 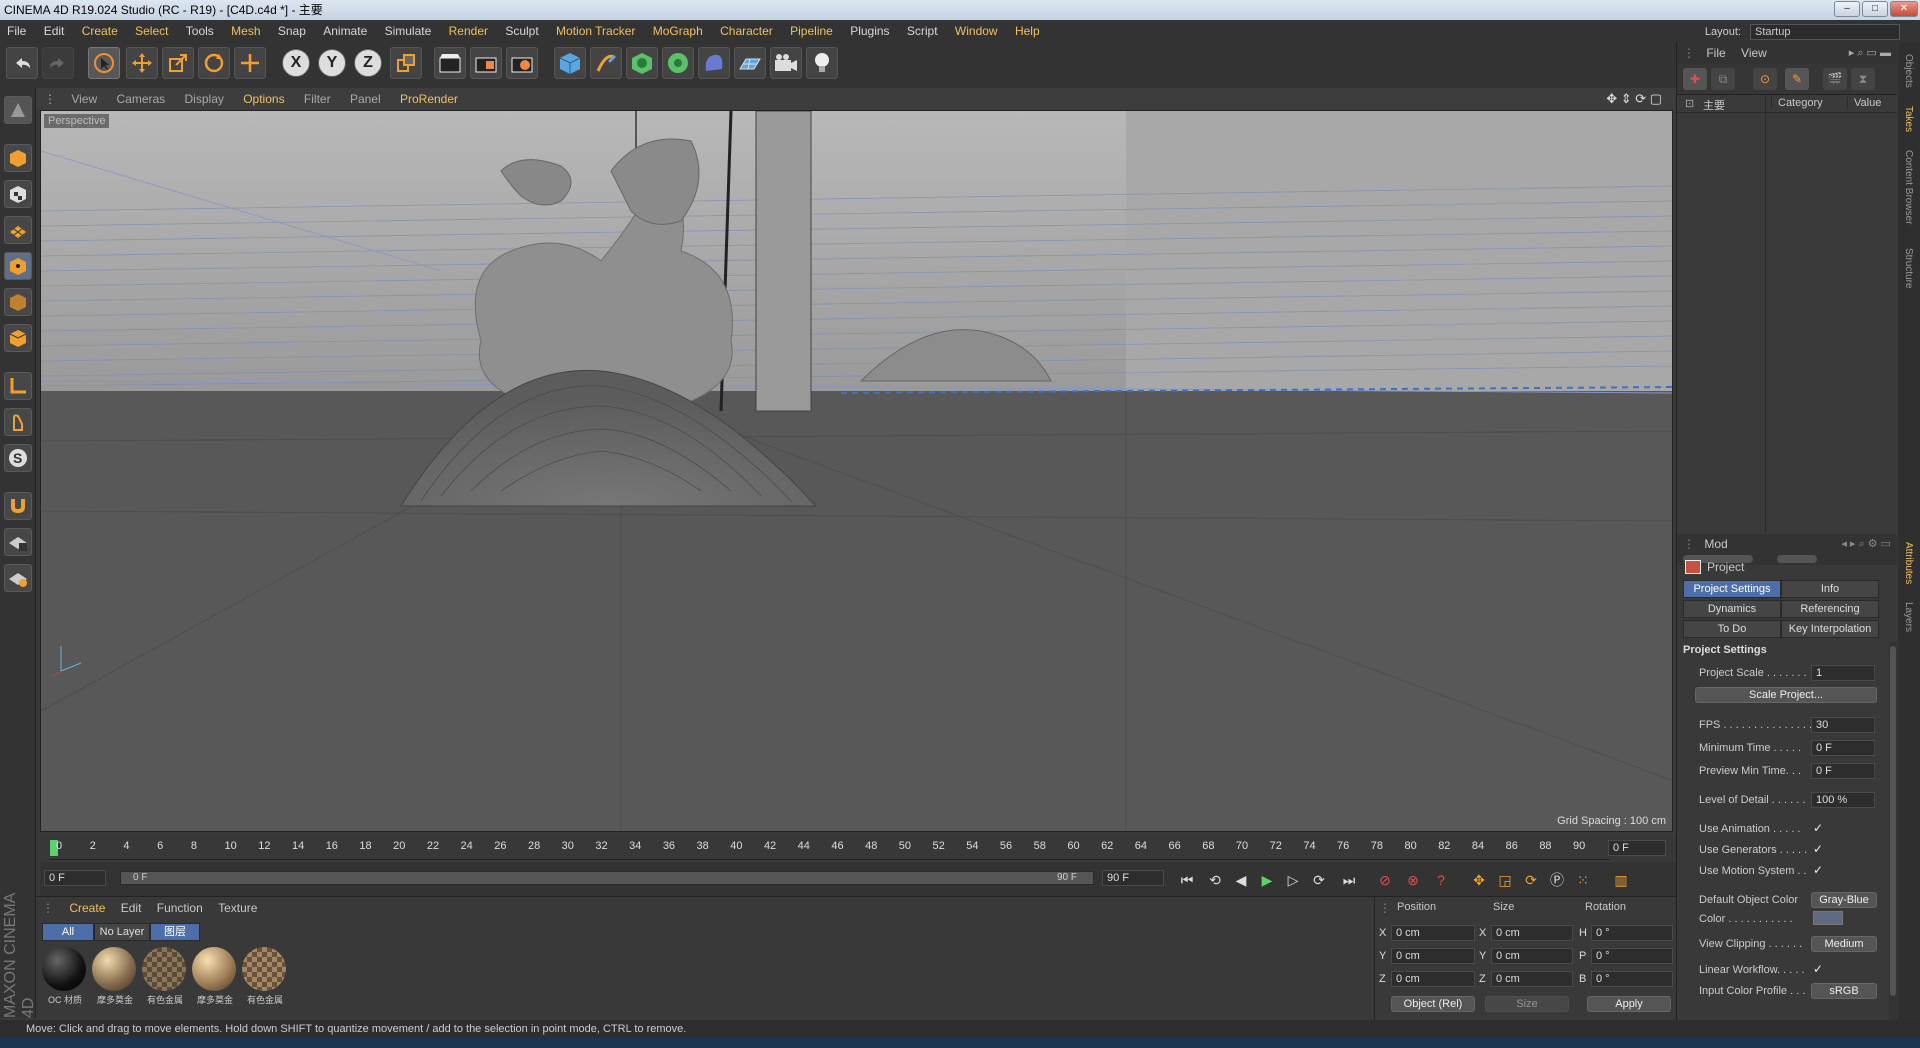 I want to click on filter-all-tab: All, so click(x=68, y=932).